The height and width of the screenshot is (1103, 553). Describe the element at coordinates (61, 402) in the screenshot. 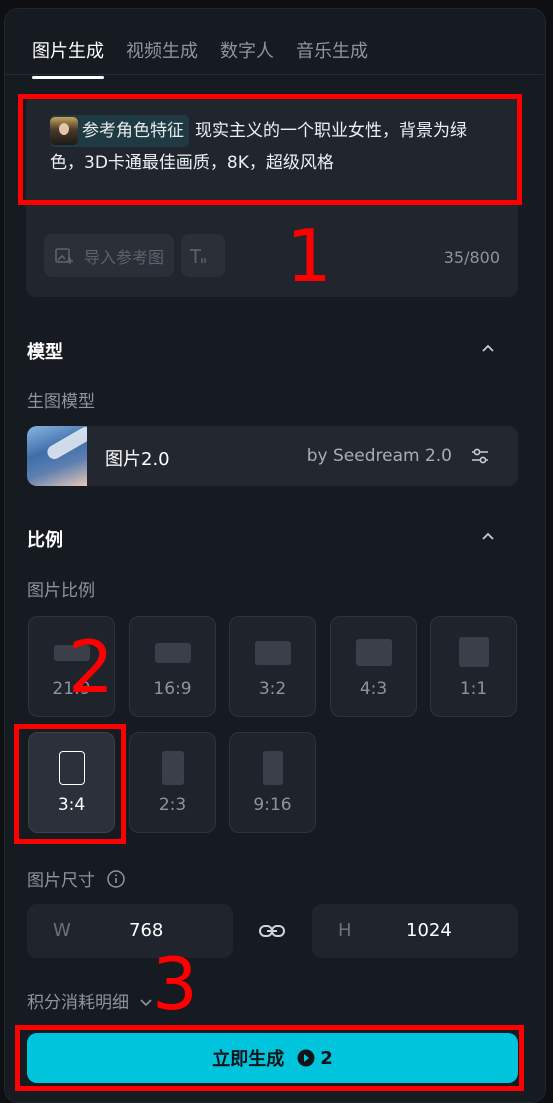

I see `model-sub-label: 生图模型` at that location.